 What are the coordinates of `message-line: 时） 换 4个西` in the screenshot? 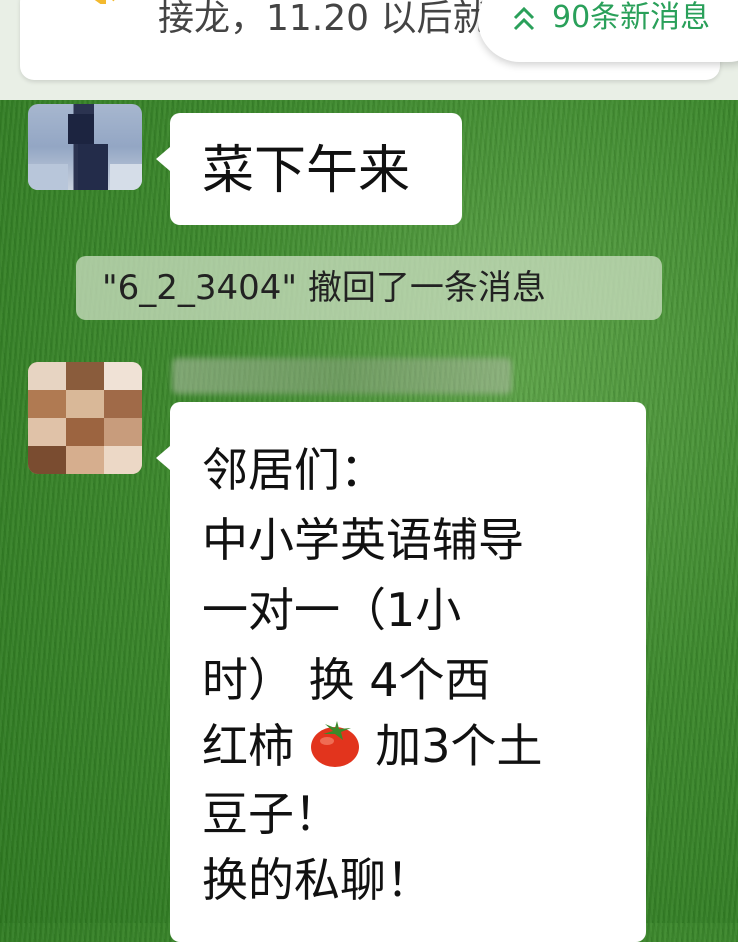 It's located at (346, 680).